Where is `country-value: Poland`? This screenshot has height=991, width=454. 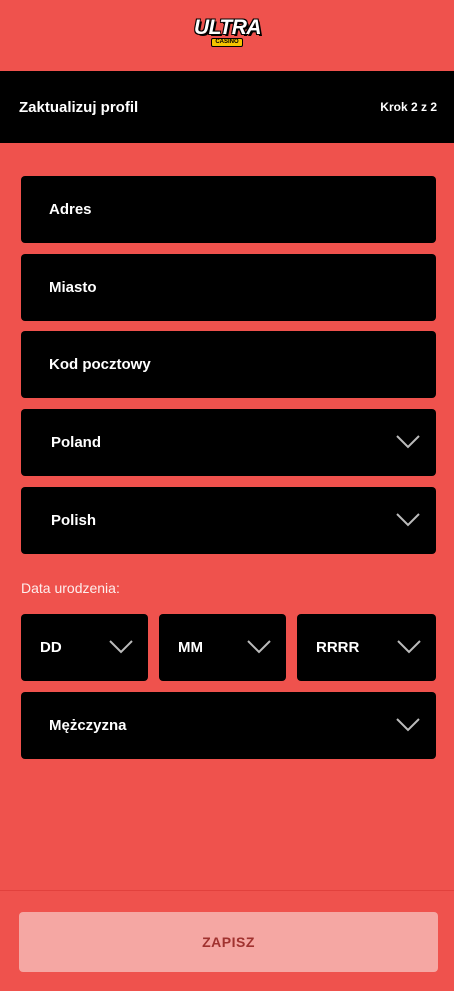
country-value: Poland is located at coordinates (76, 442).